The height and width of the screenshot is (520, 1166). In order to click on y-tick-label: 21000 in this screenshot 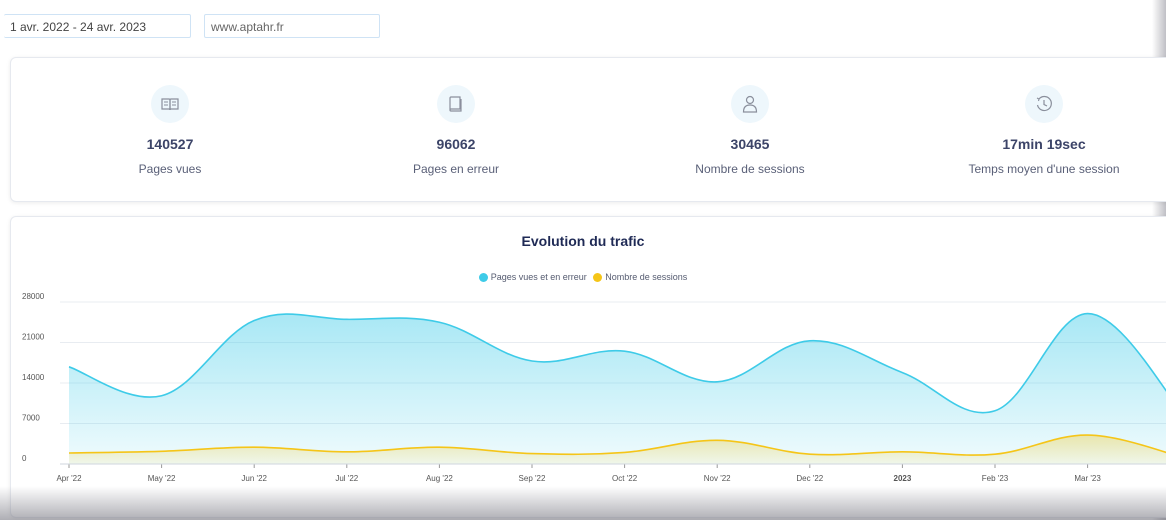, I will do `click(33, 337)`.